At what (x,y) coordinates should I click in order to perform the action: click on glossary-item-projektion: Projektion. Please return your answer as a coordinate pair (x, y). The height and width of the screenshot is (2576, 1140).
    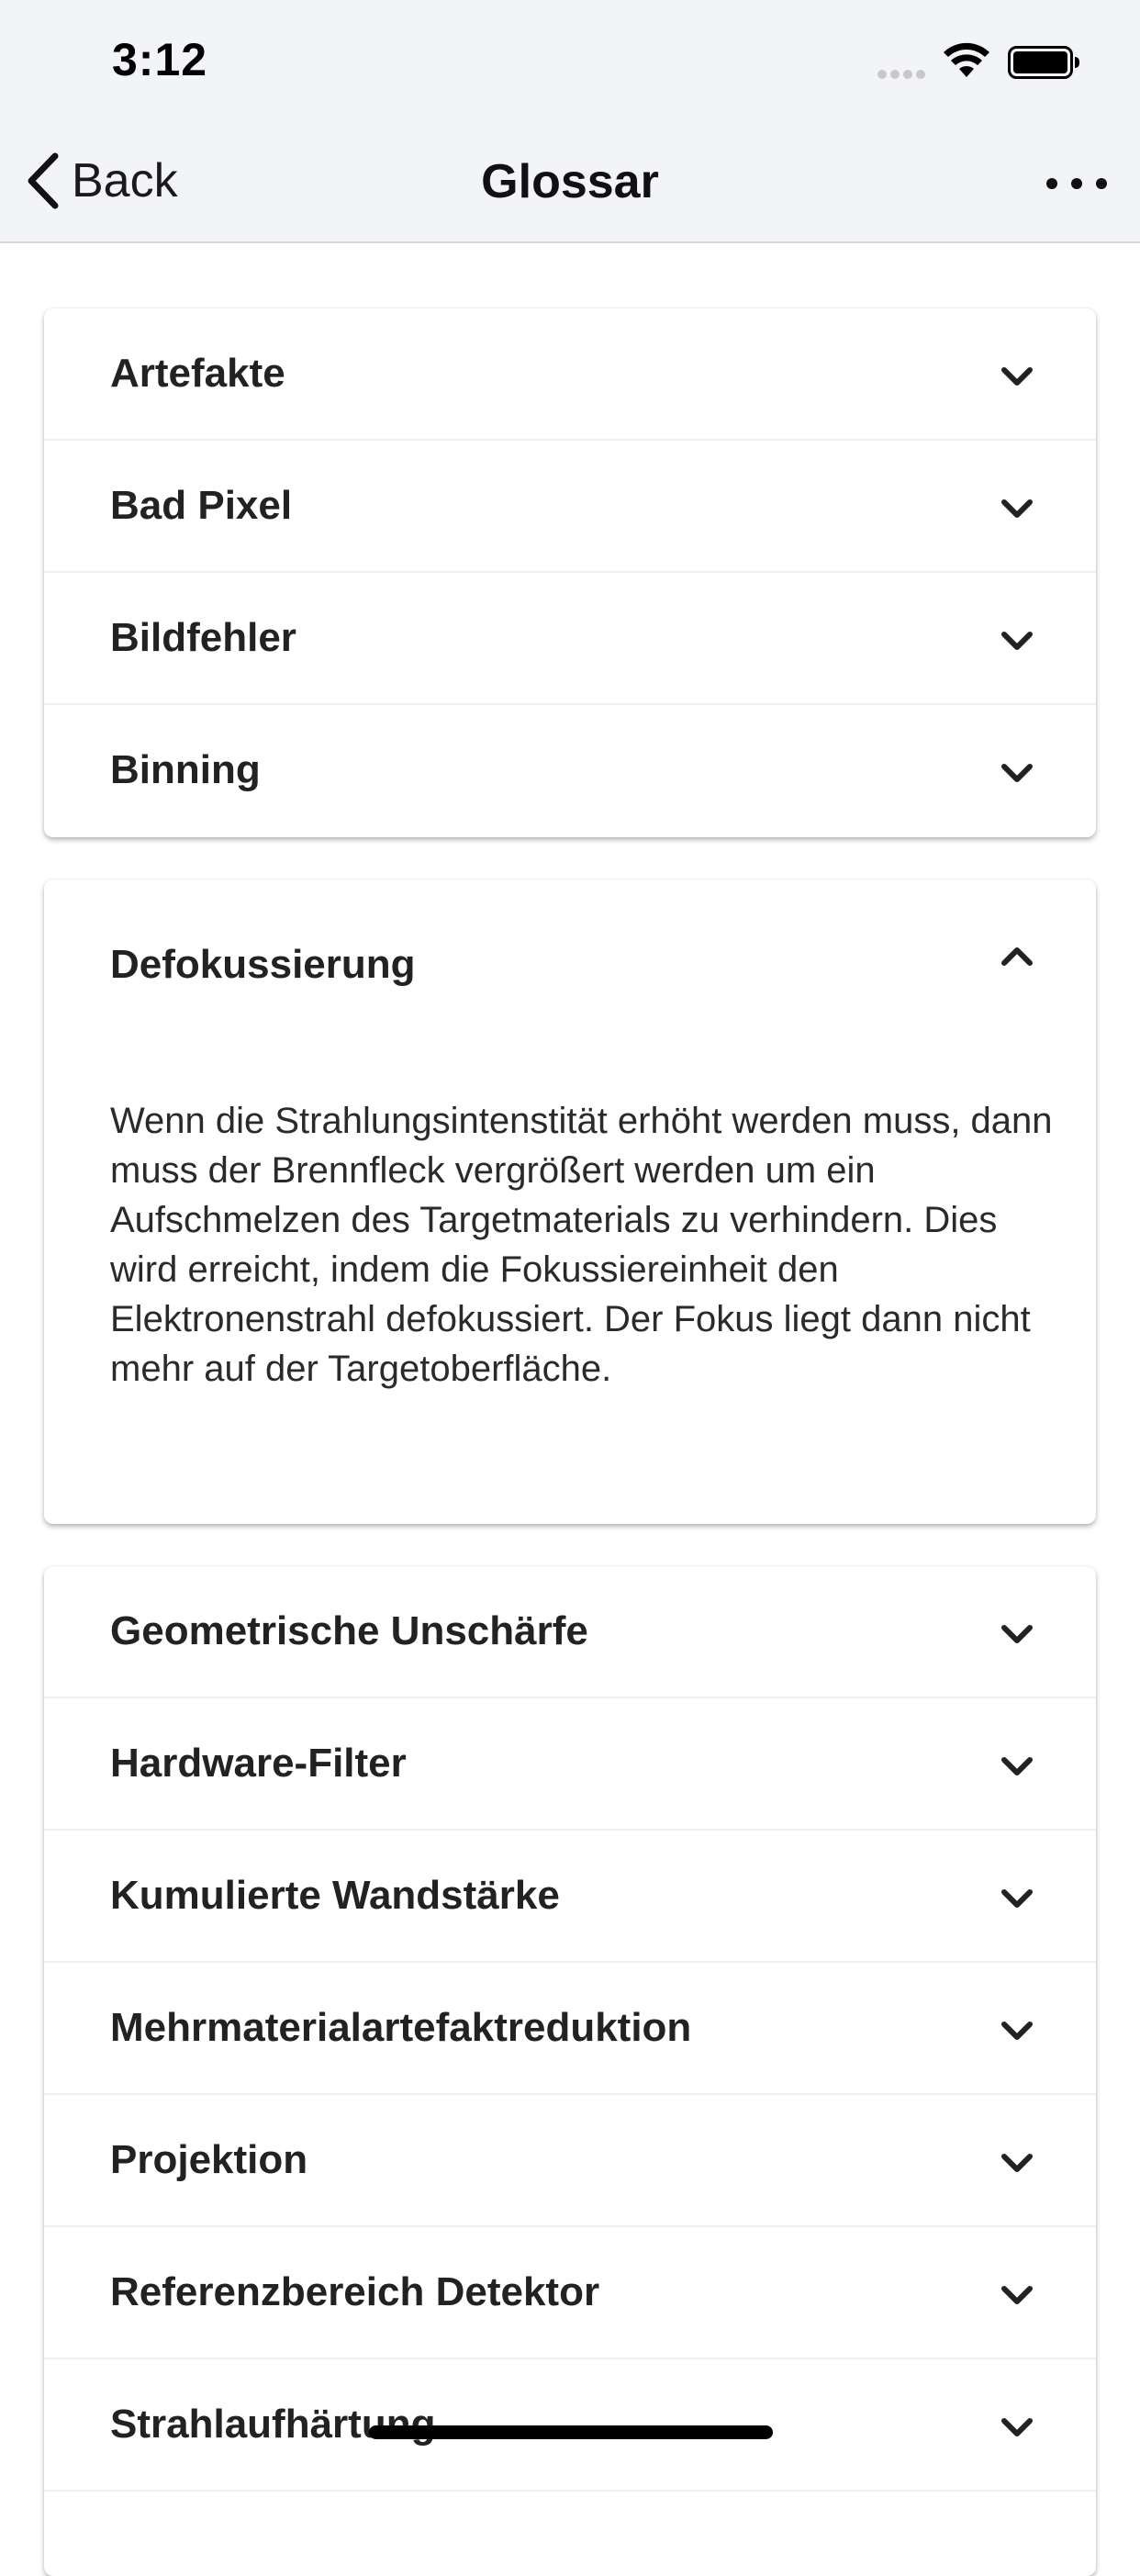
    Looking at the image, I should click on (570, 2161).